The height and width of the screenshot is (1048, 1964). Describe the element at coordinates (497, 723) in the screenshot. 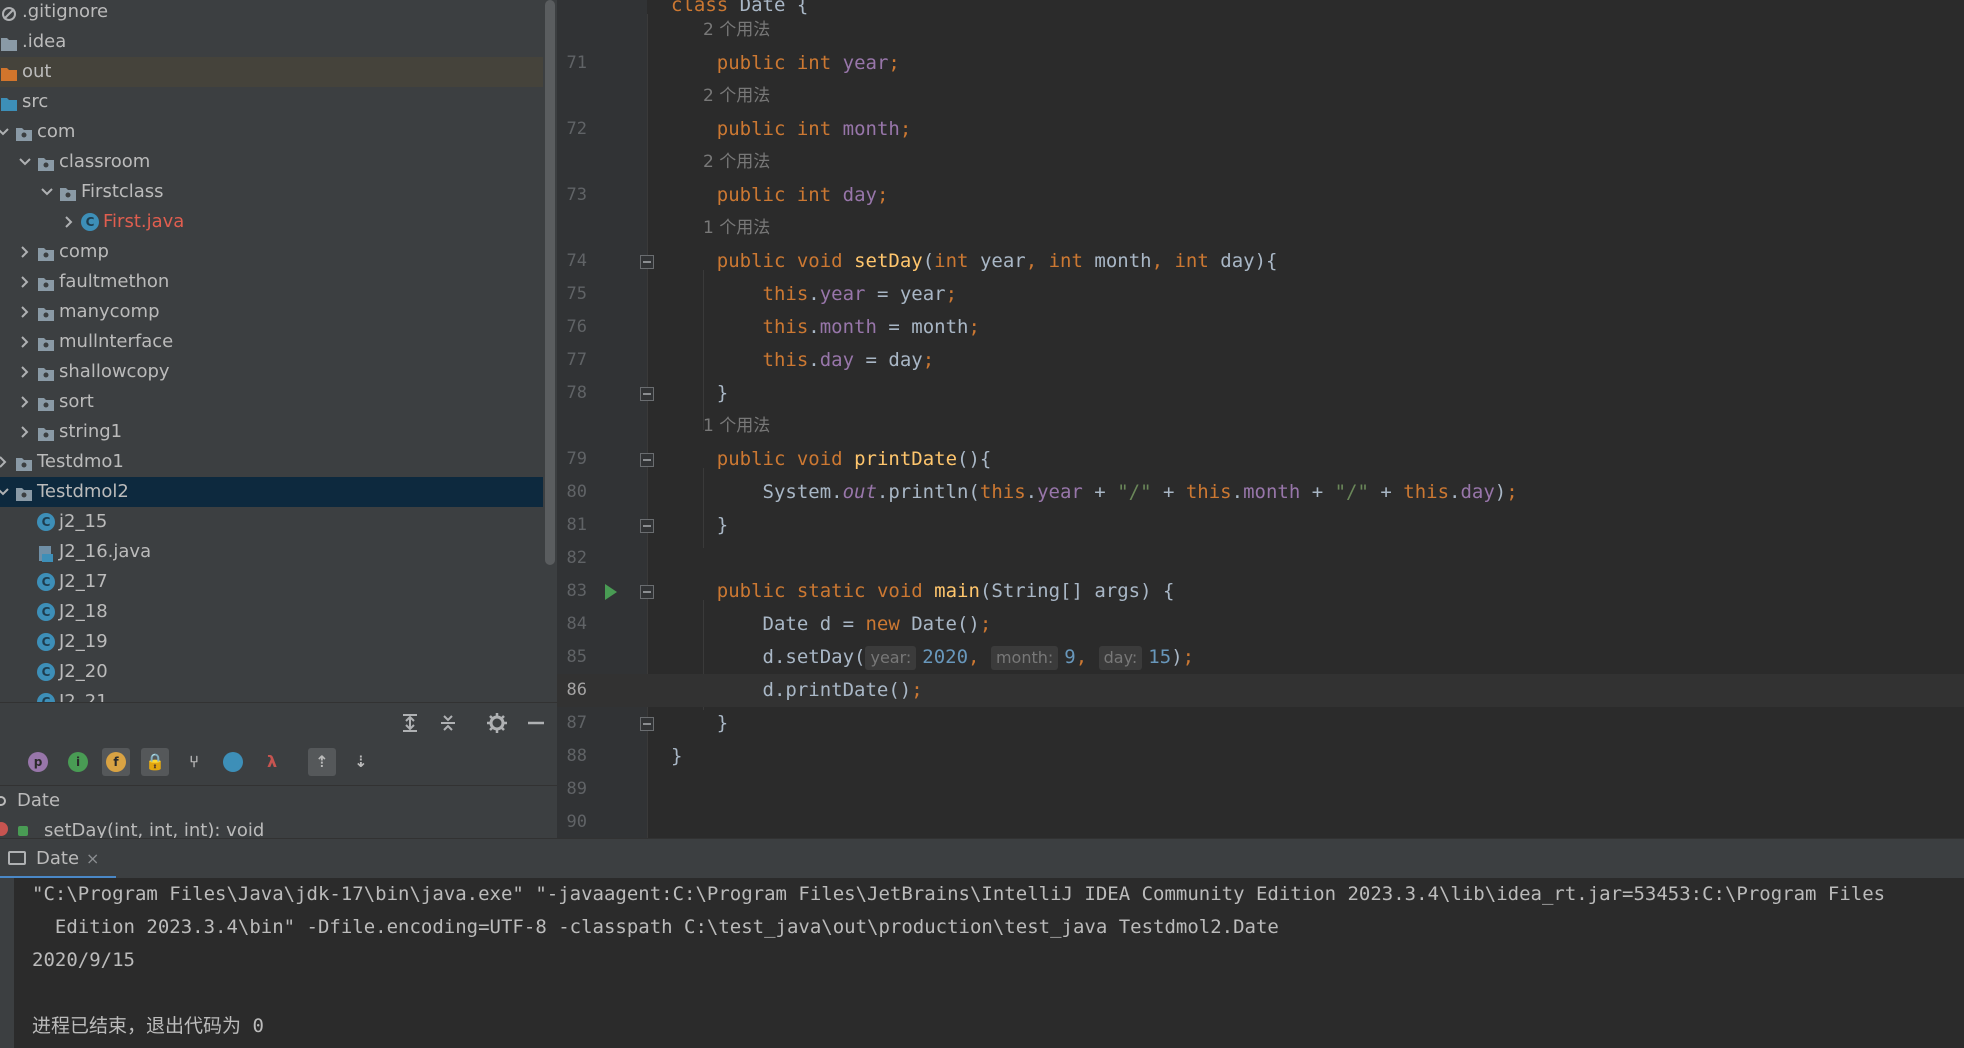

I see `gear-icon` at that location.